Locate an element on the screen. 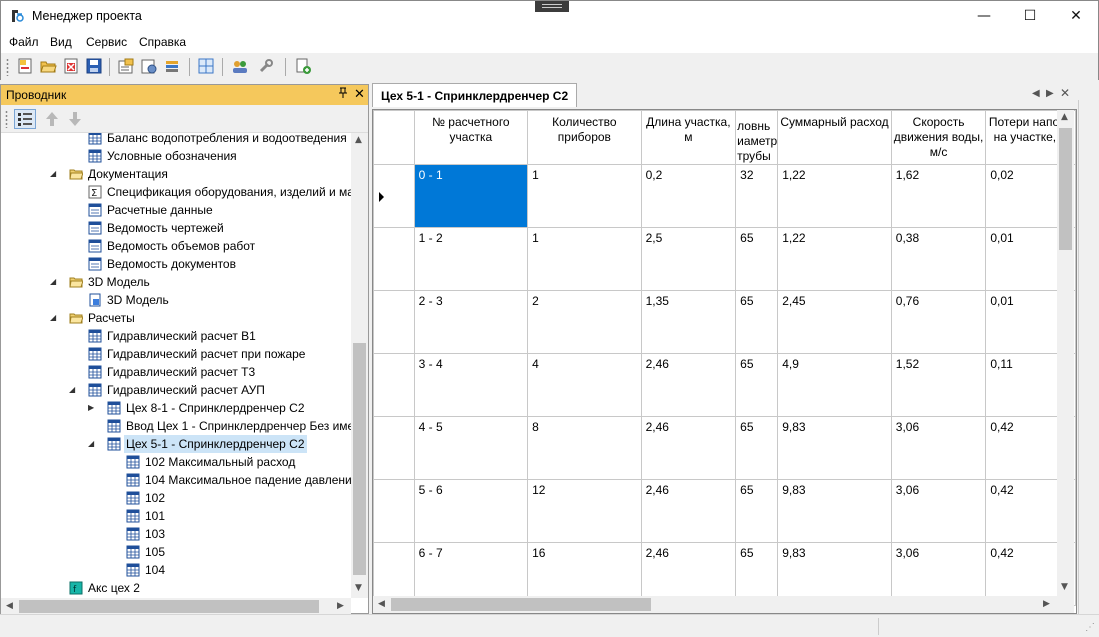 Image resolution: width=1099 pixels, height=637 pixels. tree-item: Ввод Цех 1 - Спринклердренчер Без име is located at coordinates (176, 426).